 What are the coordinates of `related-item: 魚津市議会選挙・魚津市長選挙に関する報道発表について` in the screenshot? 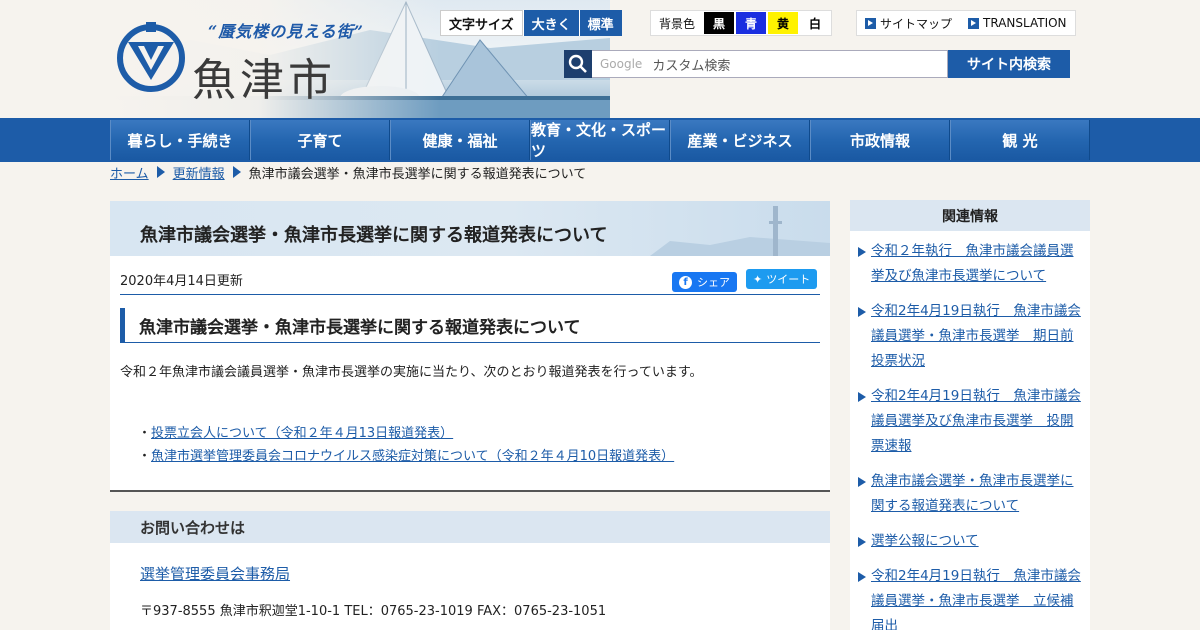 It's located at (970, 494).